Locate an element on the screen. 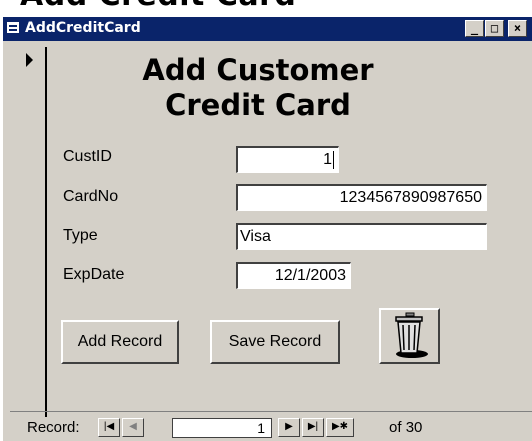 This screenshot has height=441, width=532. save-record-button: Save Record is located at coordinates (275, 342).